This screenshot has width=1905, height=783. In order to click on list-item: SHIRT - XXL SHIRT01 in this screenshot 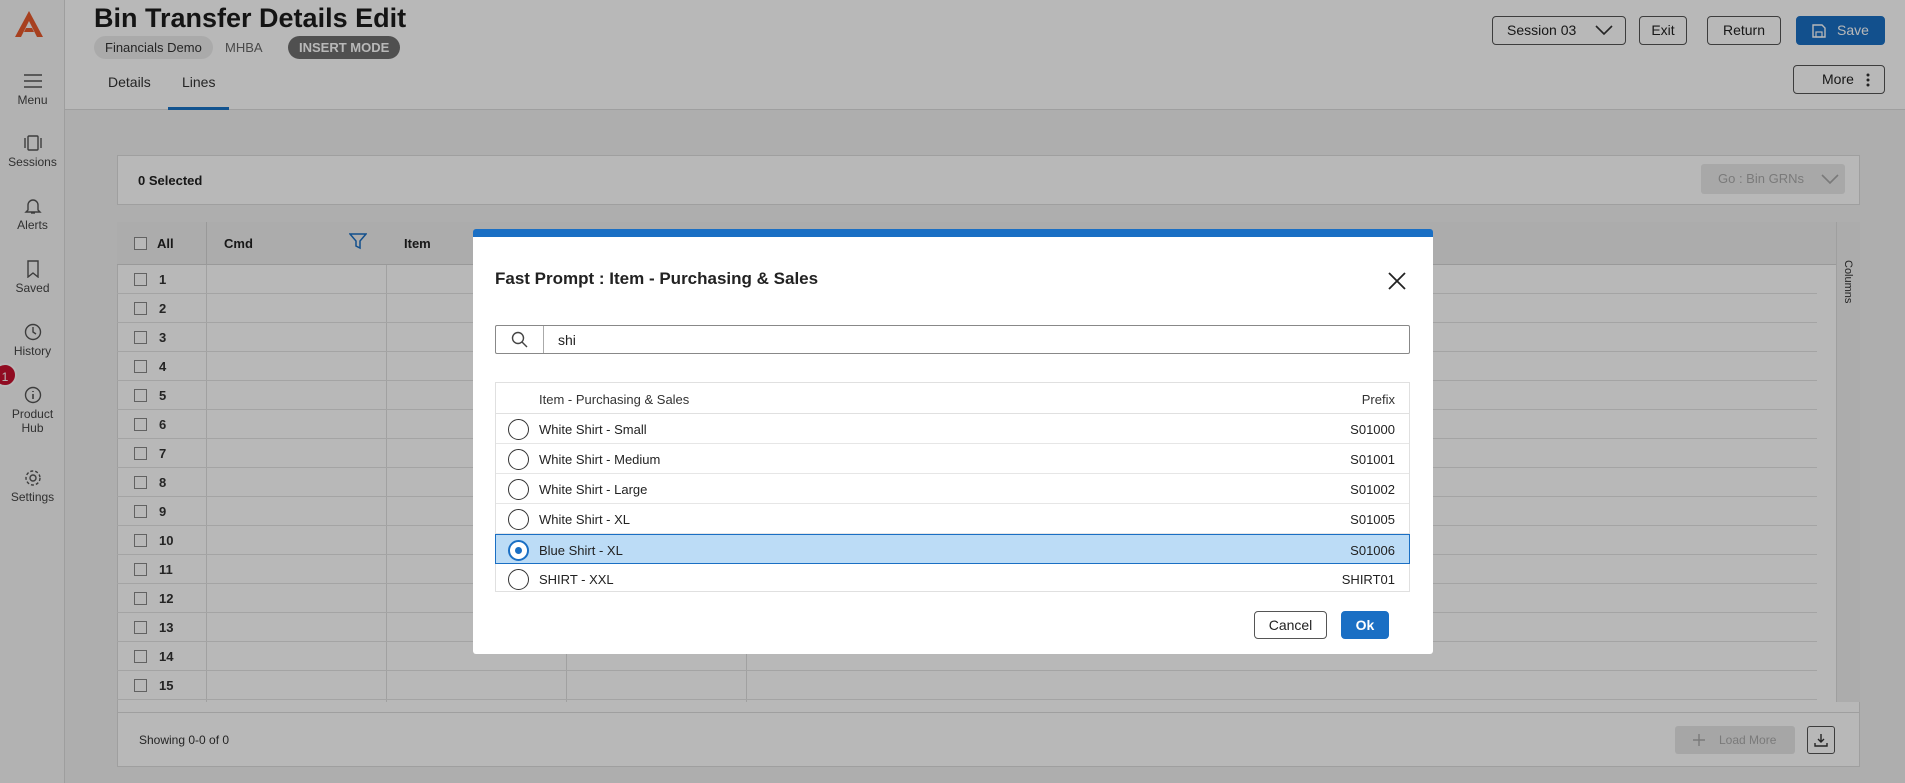, I will do `click(952, 579)`.